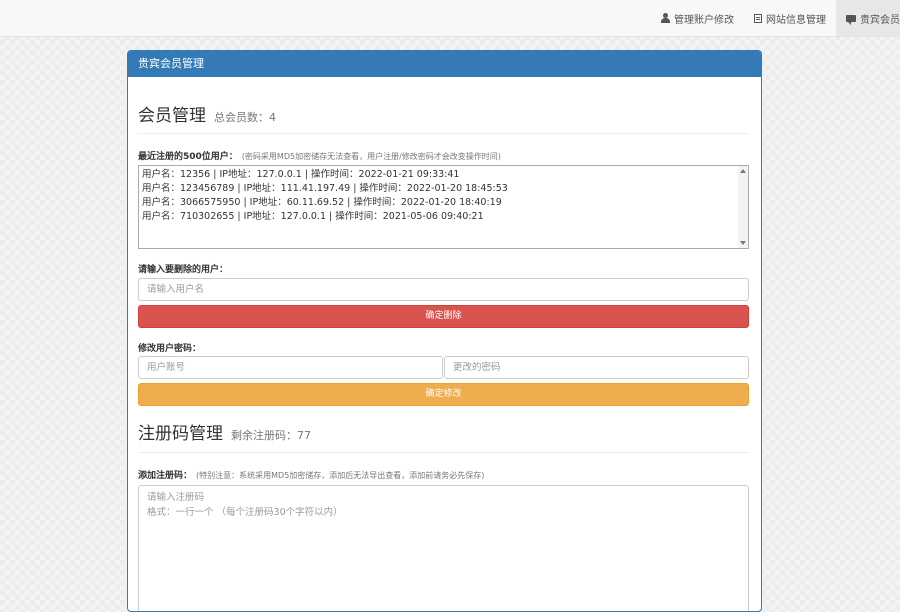 The image size is (900, 612). What do you see at coordinates (180, 434) in the screenshot?
I see `code-title-text: 注册码管理` at bounding box center [180, 434].